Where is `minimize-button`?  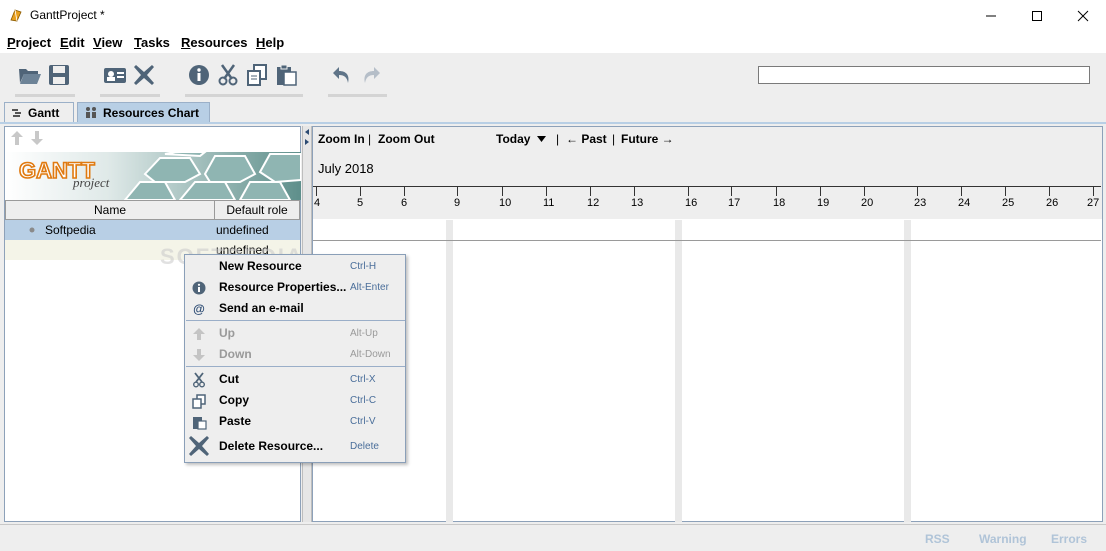 minimize-button is located at coordinates (991, 15).